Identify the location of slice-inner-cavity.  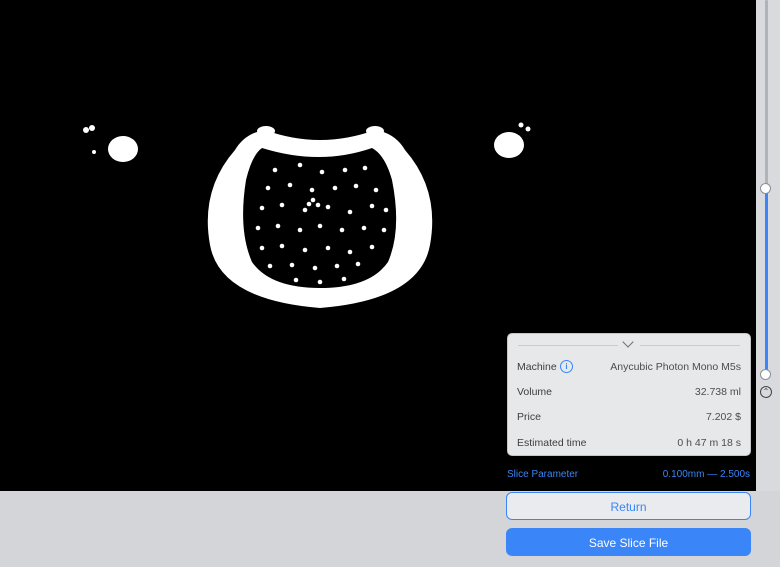
(320, 218).